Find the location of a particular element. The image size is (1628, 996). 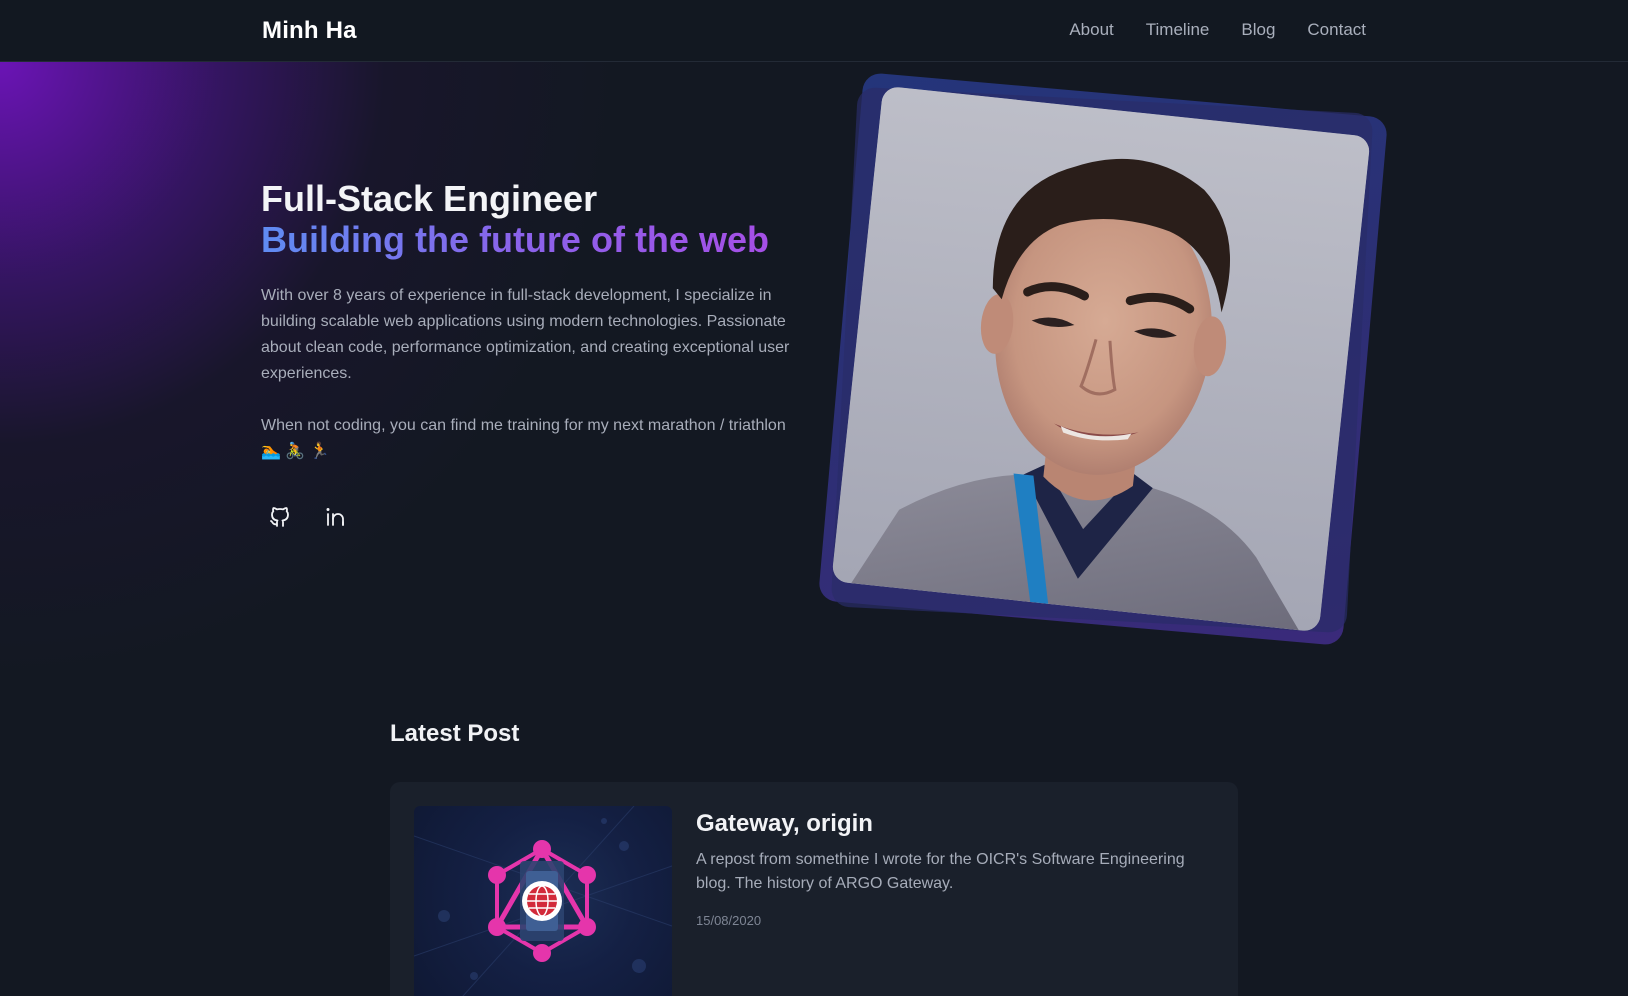

graphql-gateway-icon is located at coordinates (543, 901).